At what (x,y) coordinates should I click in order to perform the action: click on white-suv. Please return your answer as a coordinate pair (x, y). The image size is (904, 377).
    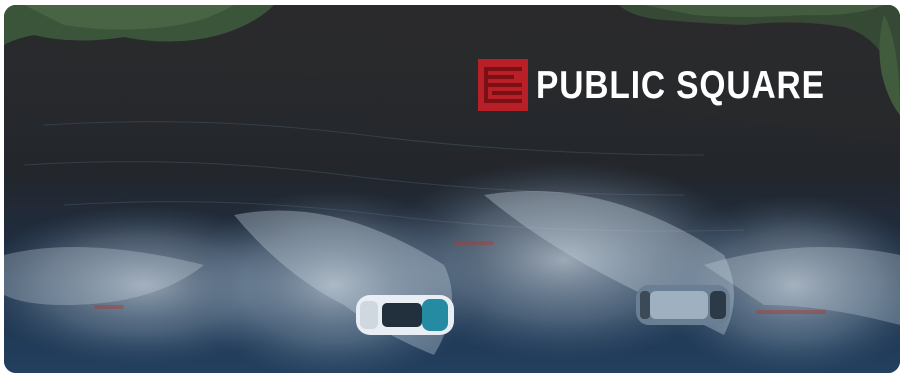
    Looking at the image, I should click on (405, 315).